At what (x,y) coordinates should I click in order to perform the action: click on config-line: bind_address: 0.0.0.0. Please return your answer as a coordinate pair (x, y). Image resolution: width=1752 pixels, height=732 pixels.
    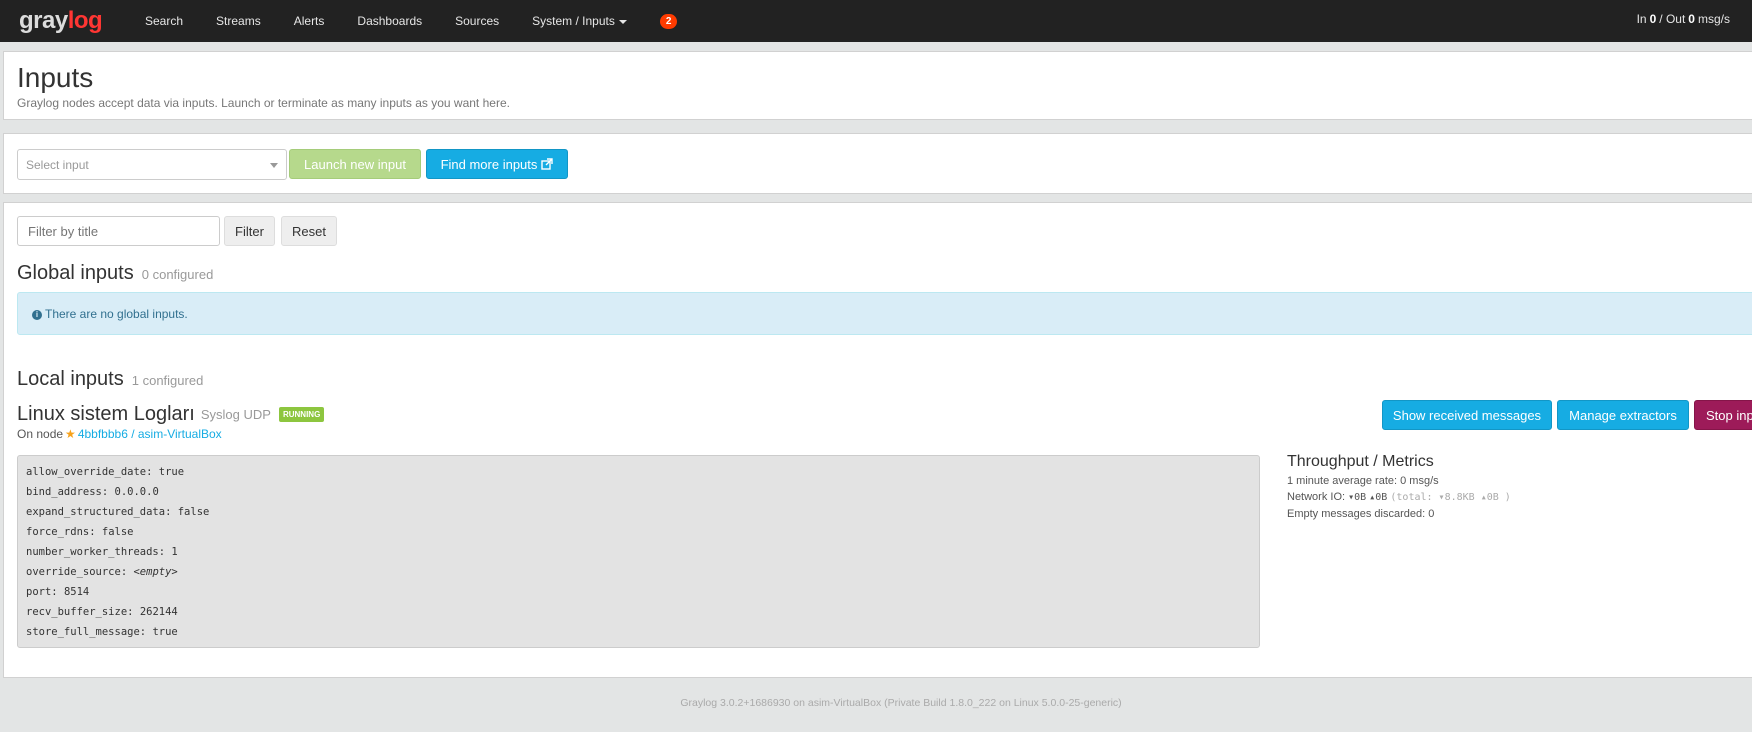
    Looking at the image, I should click on (92, 492).